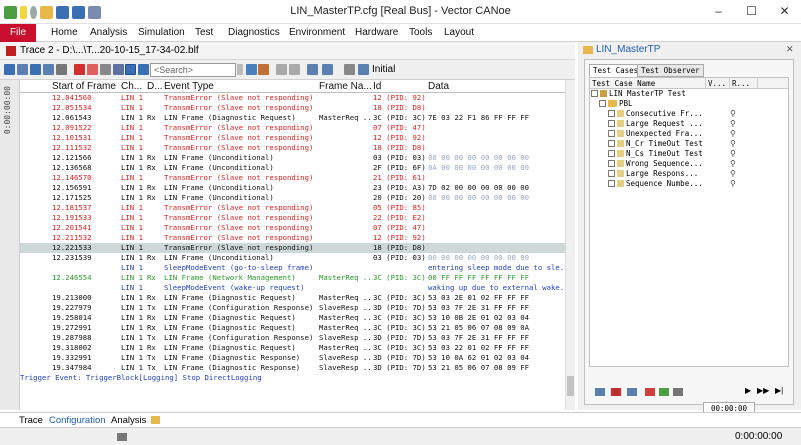  Describe the element at coordinates (105, 69) in the screenshot. I see `pause-icon` at that location.